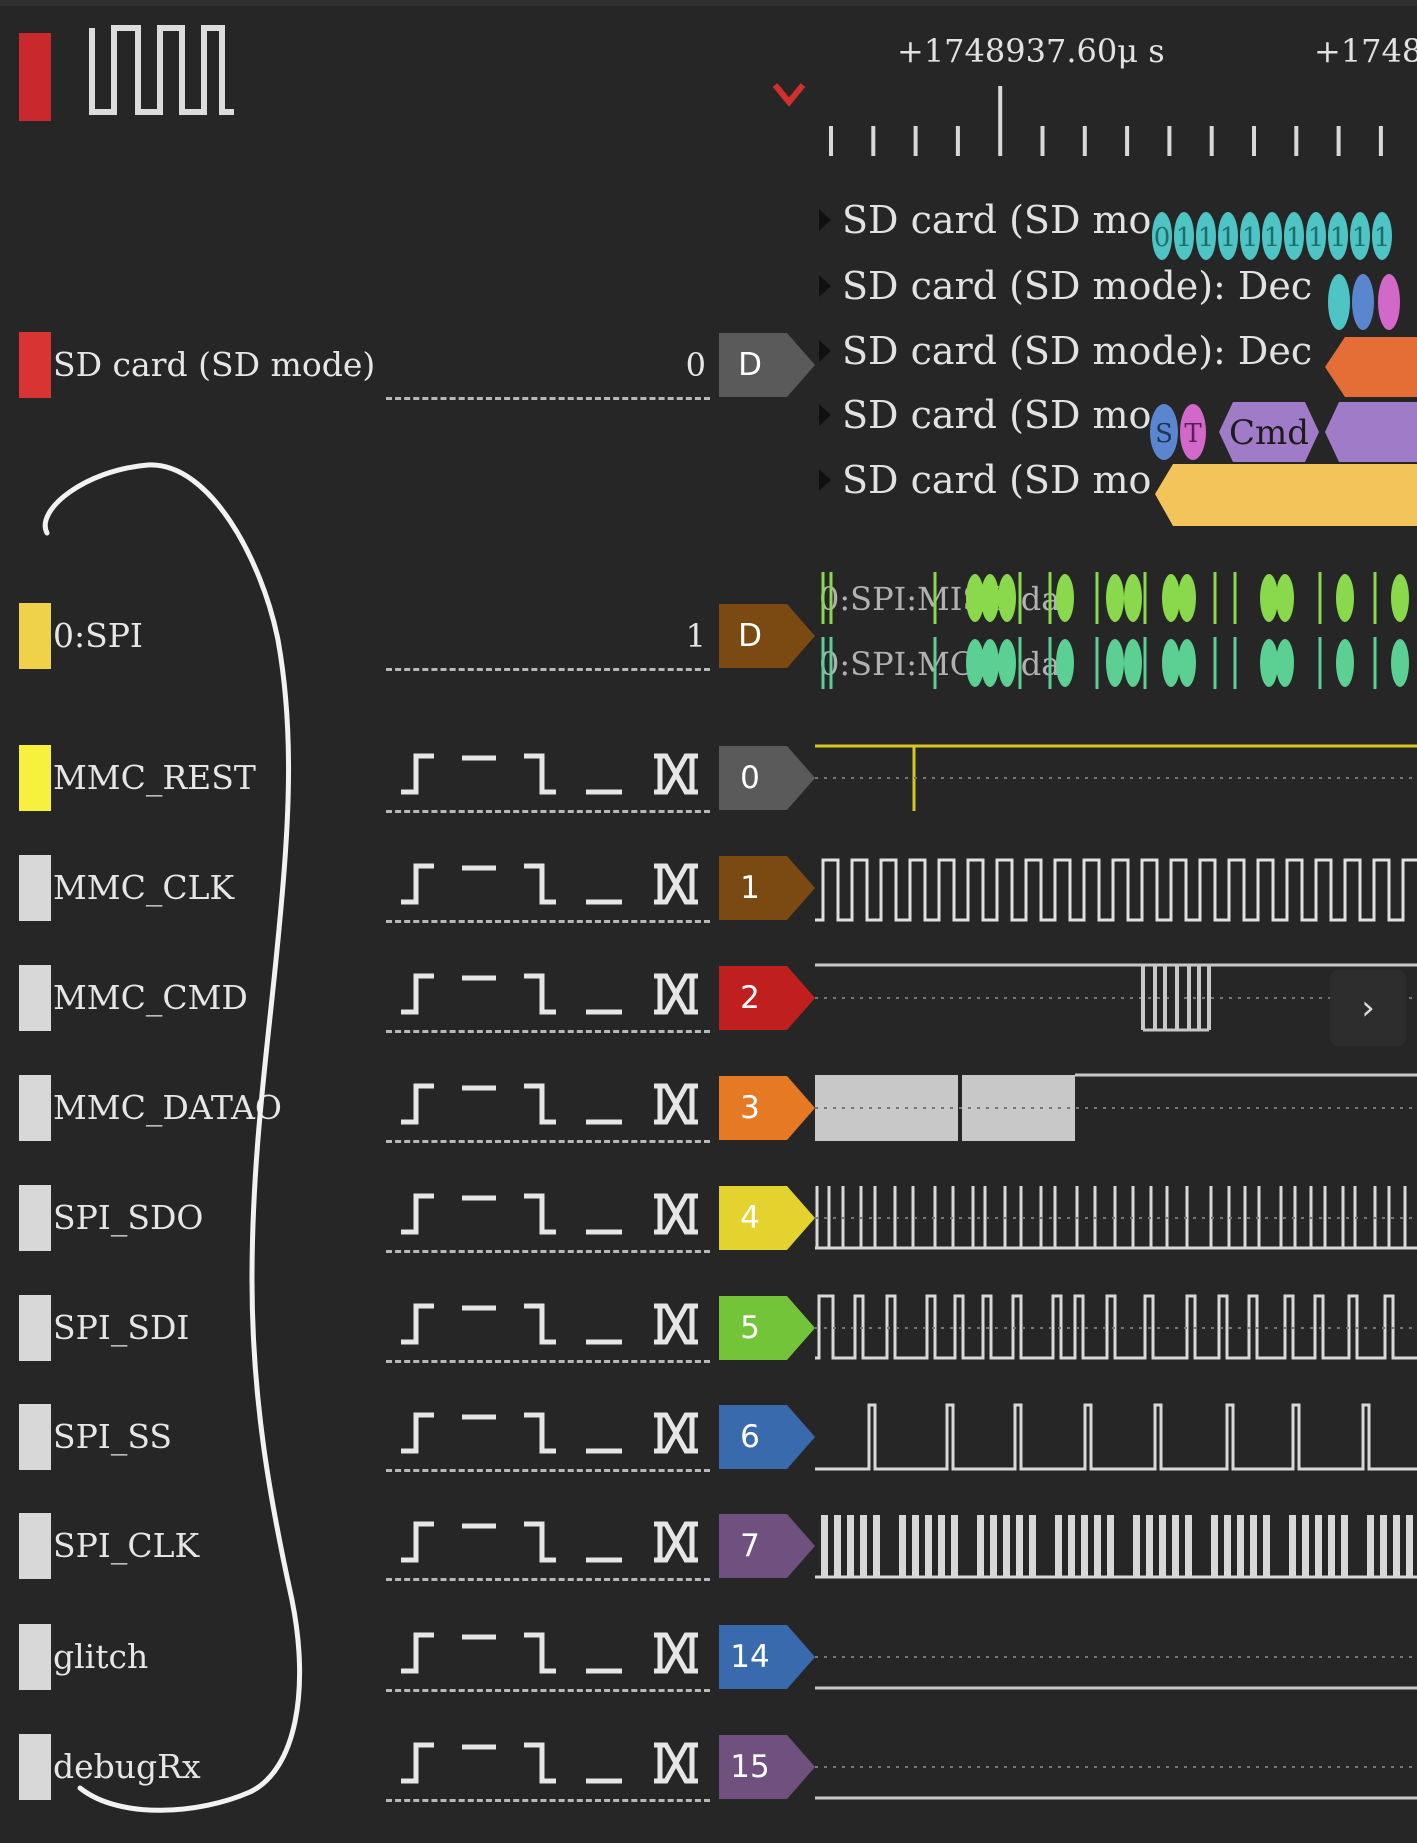  What do you see at coordinates (154, 777) in the screenshot?
I see `channel-name: MMC_REST` at bounding box center [154, 777].